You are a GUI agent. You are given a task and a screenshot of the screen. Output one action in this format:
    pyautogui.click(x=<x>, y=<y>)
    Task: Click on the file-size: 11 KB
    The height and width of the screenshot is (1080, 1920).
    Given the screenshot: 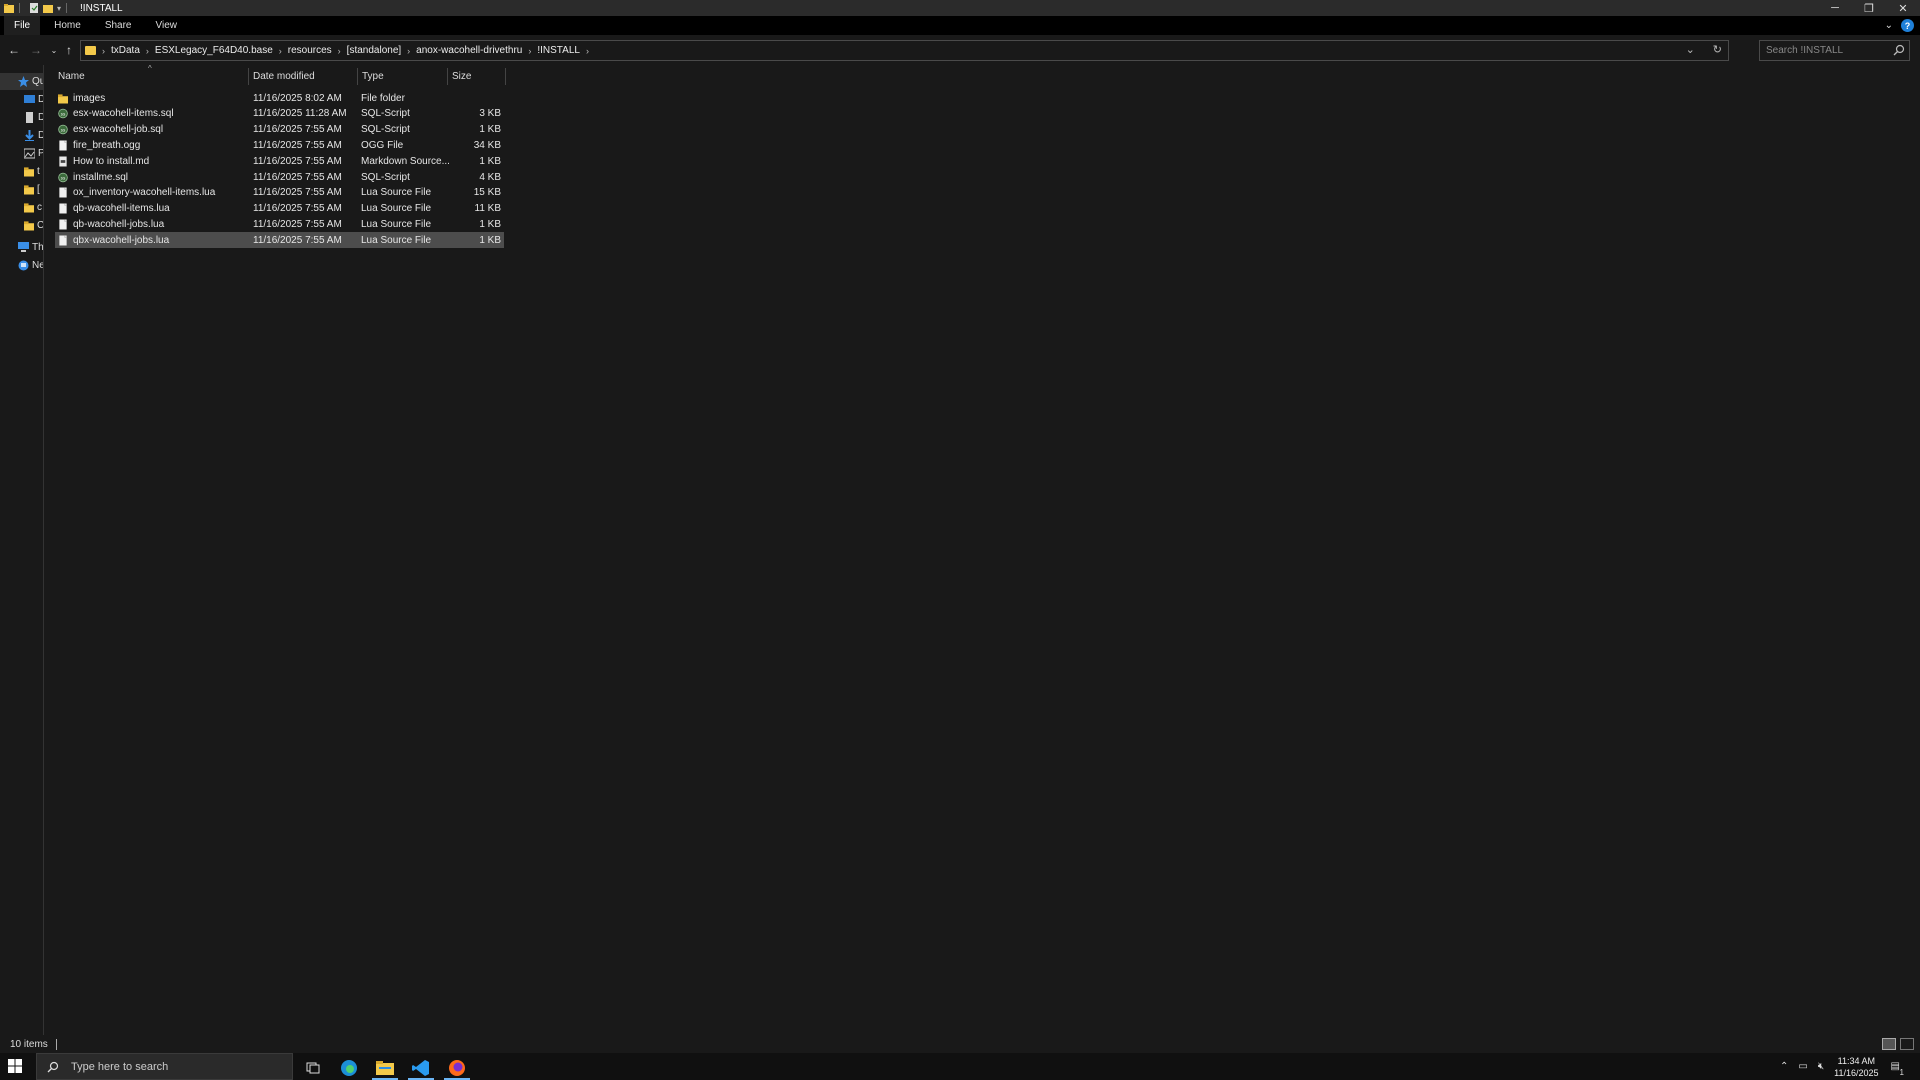 What is the action you would take?
    pyautogui.click(x=488, y=209)
    